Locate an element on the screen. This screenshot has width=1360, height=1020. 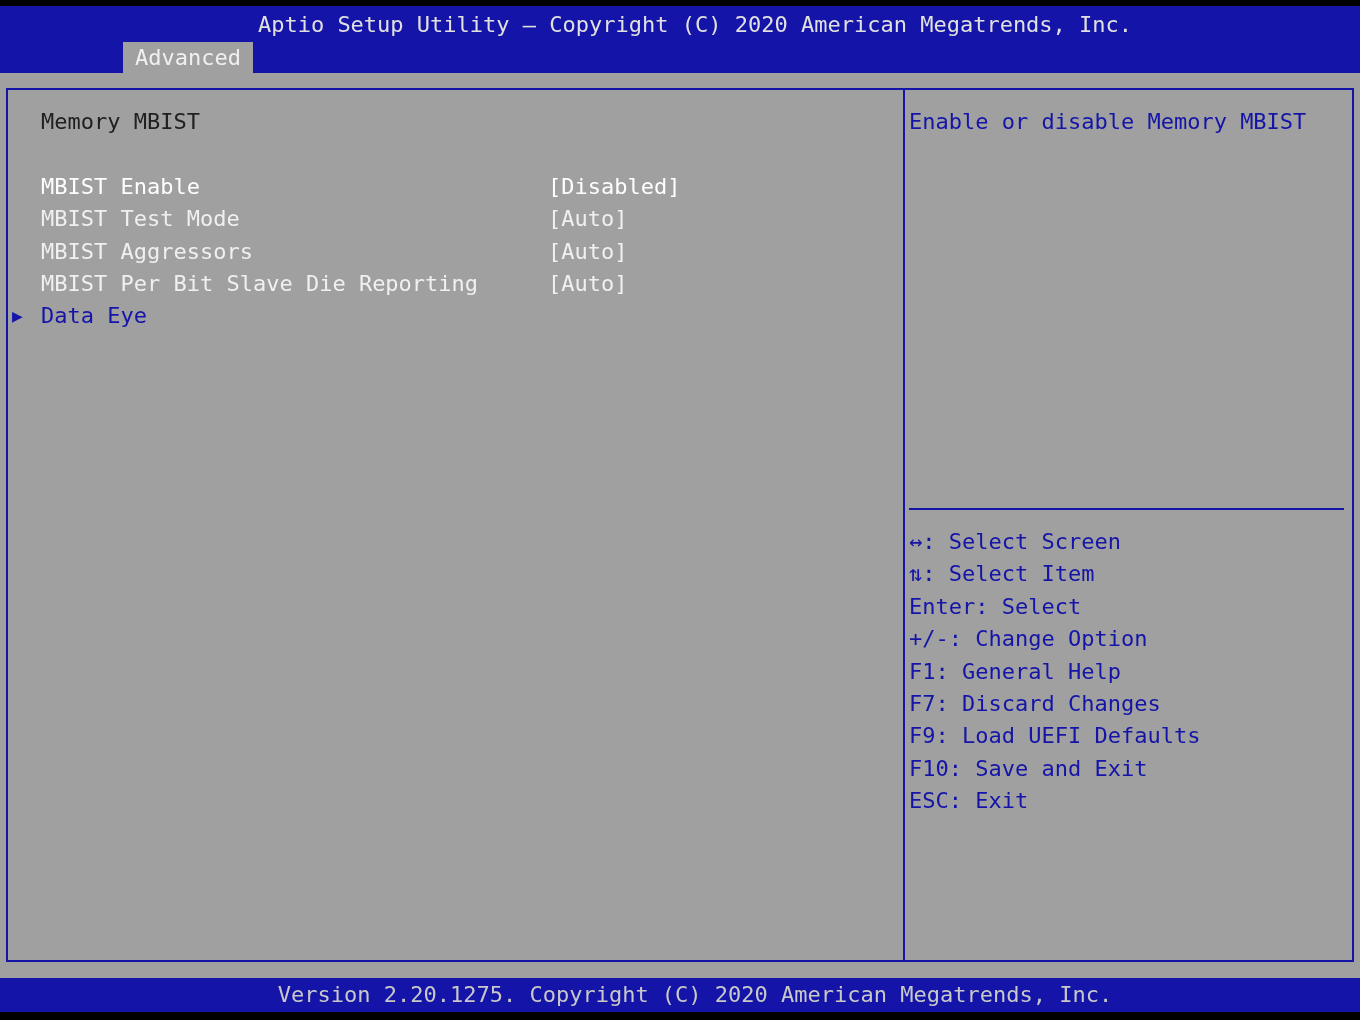
tab: Advanced is located at coordinates (188, 57).